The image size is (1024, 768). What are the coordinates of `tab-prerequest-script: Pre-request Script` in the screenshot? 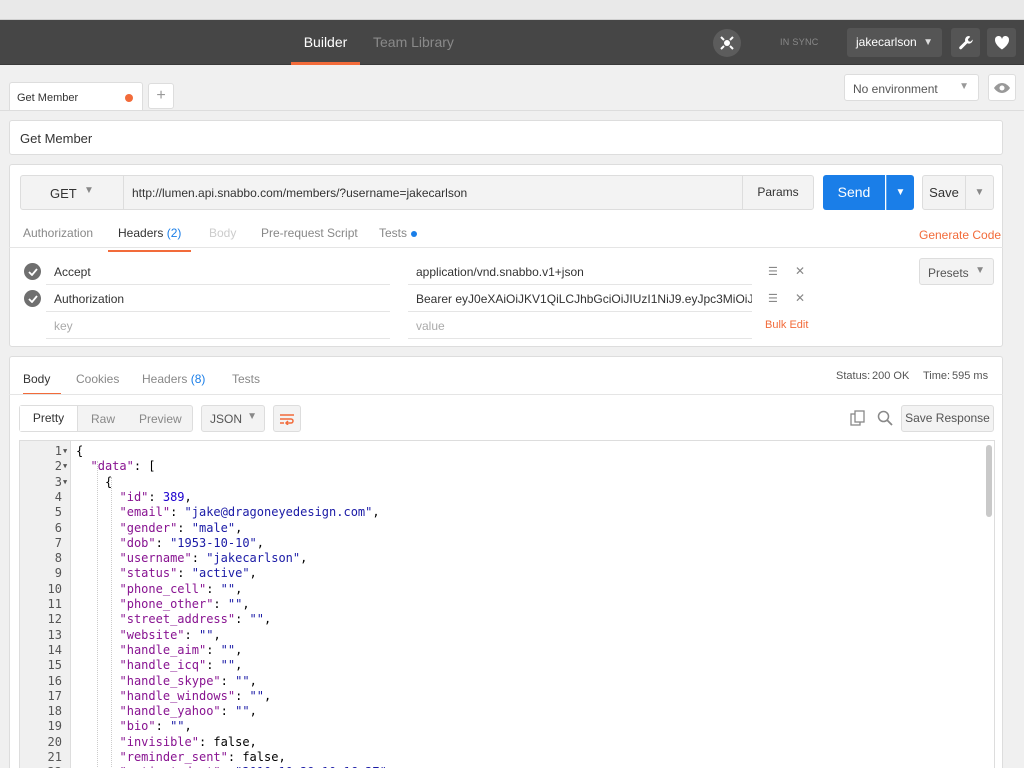 It's located at (309, 233).